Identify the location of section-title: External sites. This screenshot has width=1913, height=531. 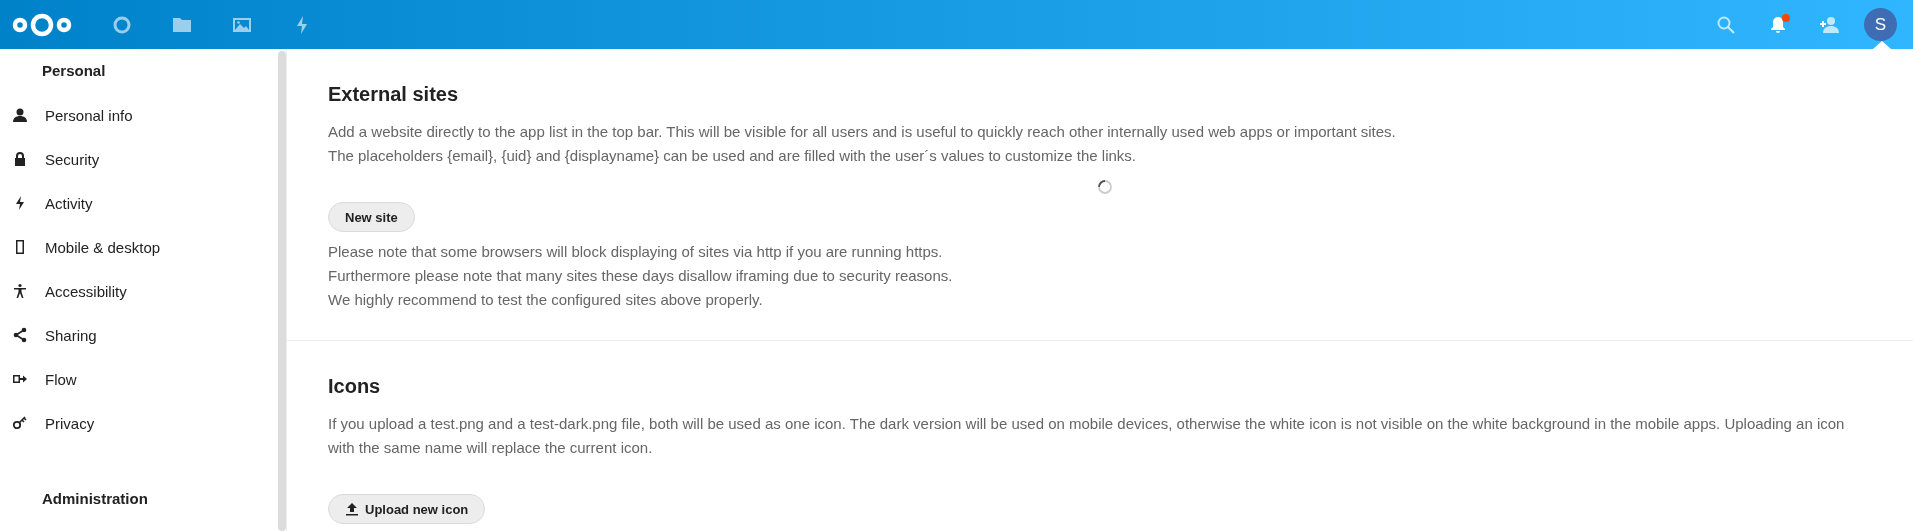
(394, 94).